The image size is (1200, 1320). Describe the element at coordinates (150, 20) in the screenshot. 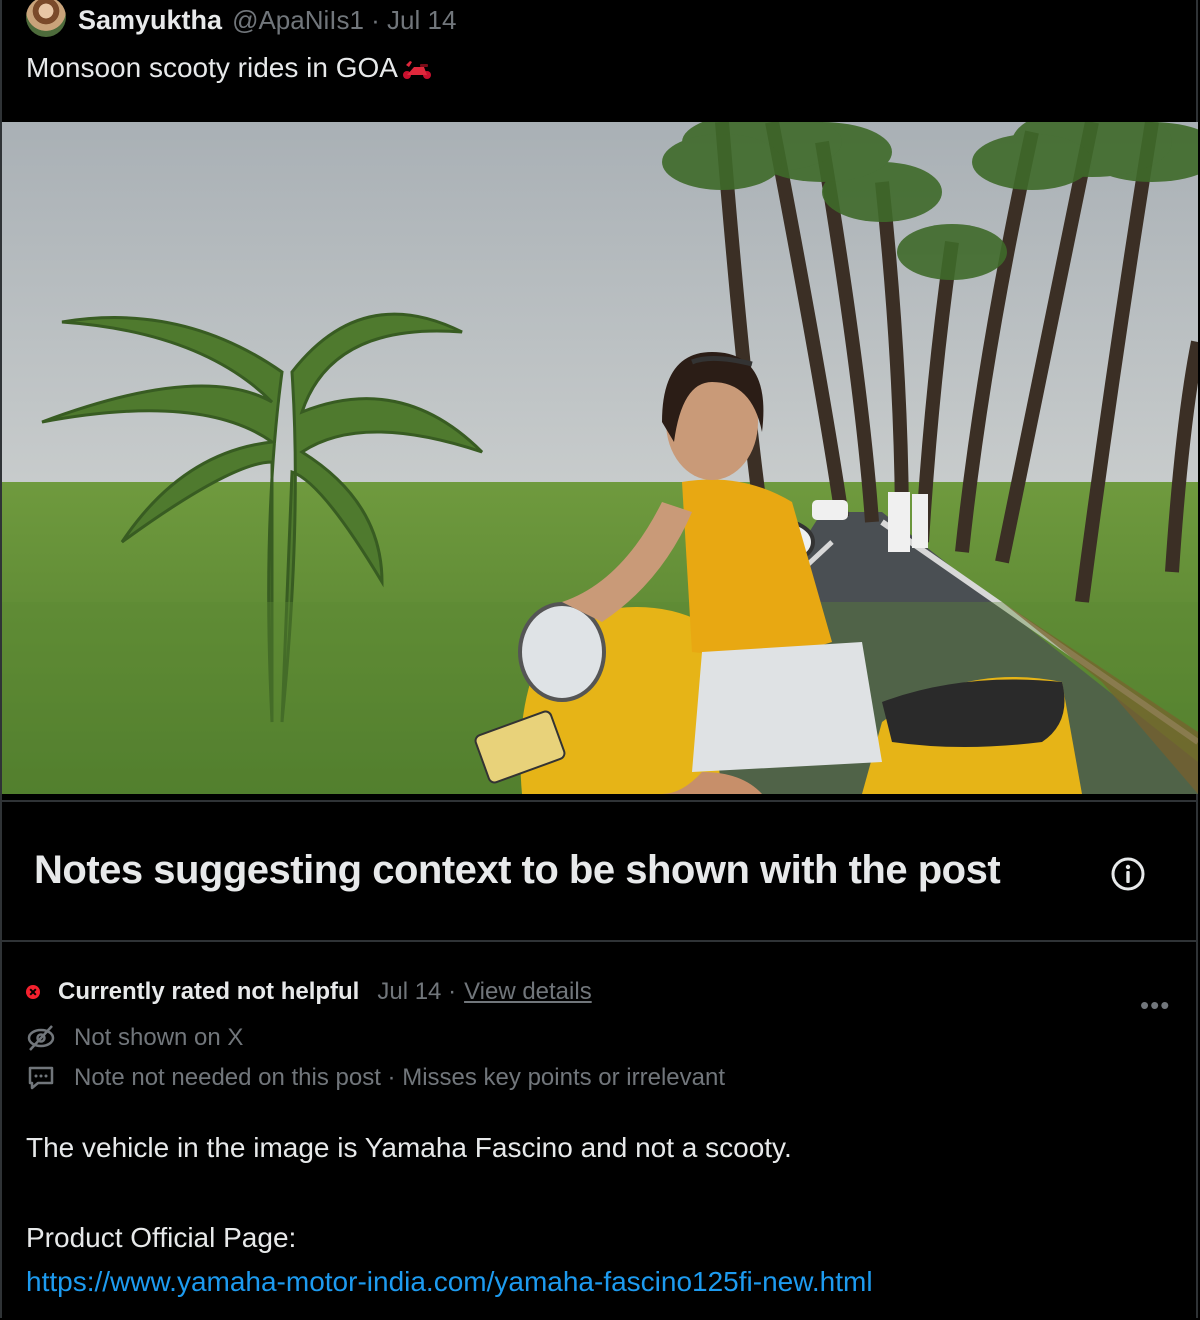

I see `author-name: Samyuktha` at that location.